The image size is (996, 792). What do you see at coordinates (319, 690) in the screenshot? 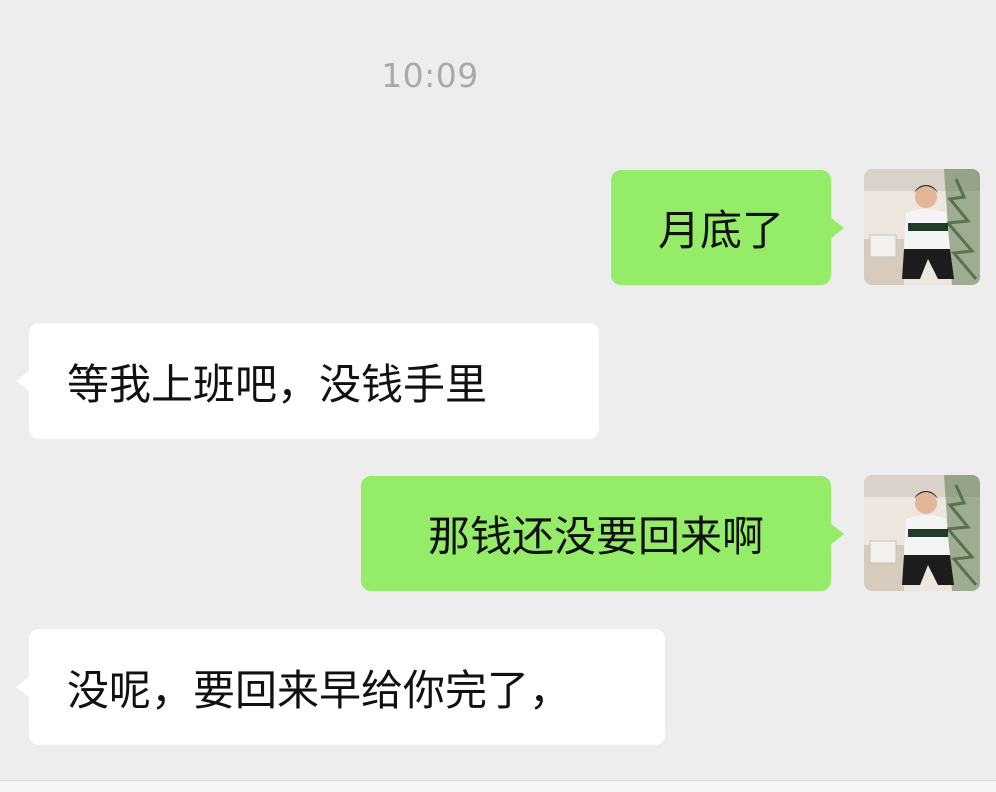
I see `message-text: 没呢，要回来早给你完了，` at bounding box center [319, 690].